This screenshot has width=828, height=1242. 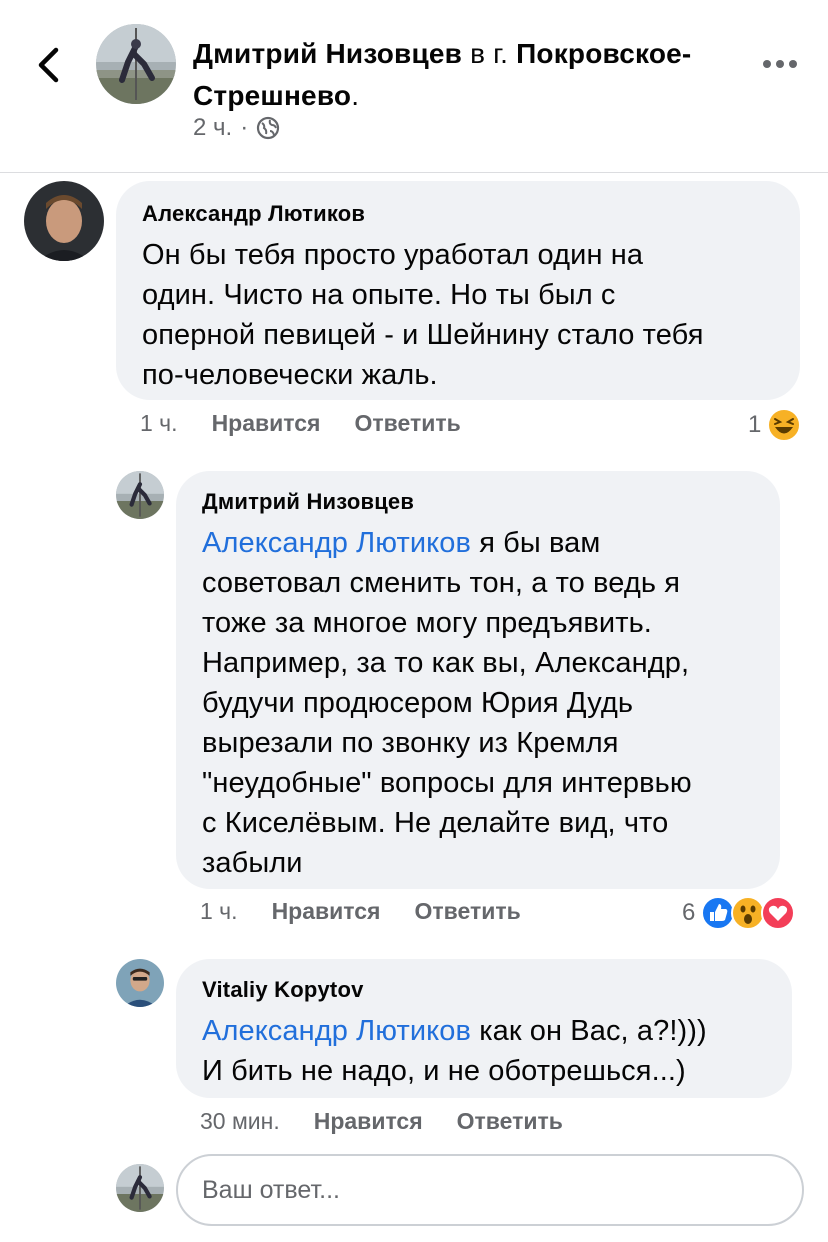 What do you see at coordinates (212, 128) in the screenshot?
I see `post-time: 2 ч.` at bounding box center [212, 128].